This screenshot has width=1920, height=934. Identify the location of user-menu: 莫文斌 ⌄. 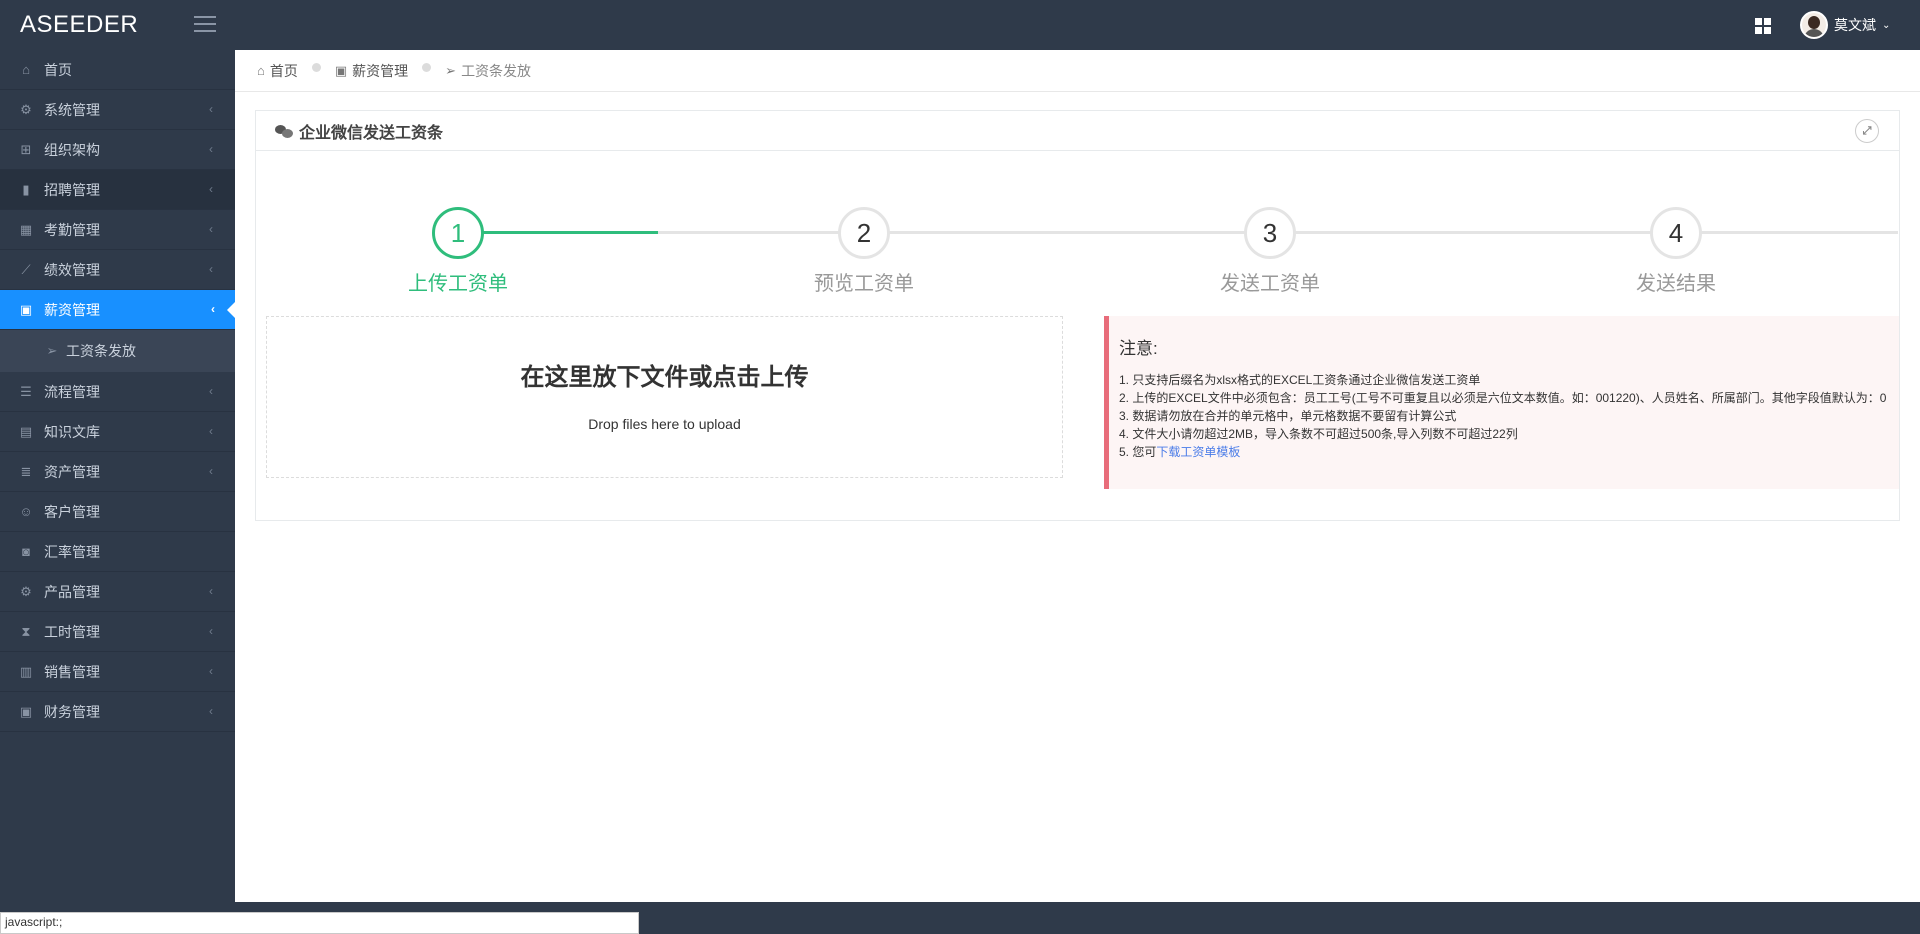
(1845, 25).